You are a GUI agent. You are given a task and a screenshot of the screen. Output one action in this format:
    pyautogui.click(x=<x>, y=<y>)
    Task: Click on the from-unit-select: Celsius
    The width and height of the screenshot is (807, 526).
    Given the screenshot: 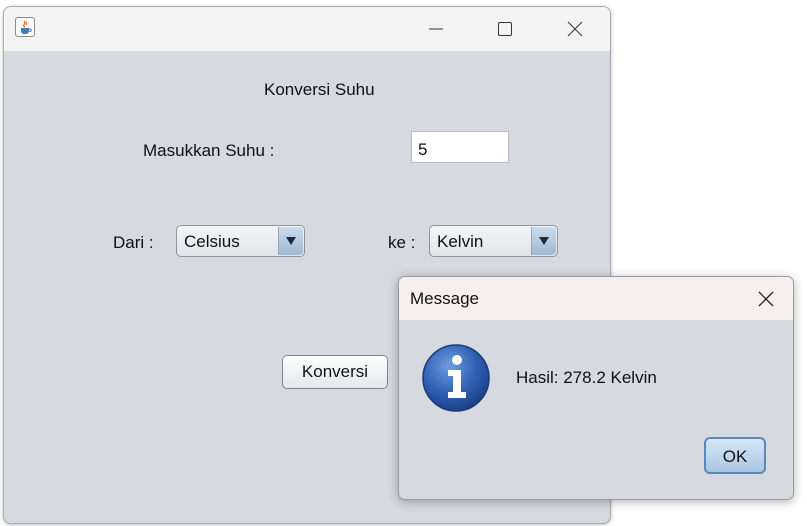 What is the action you would take?
    pyautogui.click(x=240, y=241)
    